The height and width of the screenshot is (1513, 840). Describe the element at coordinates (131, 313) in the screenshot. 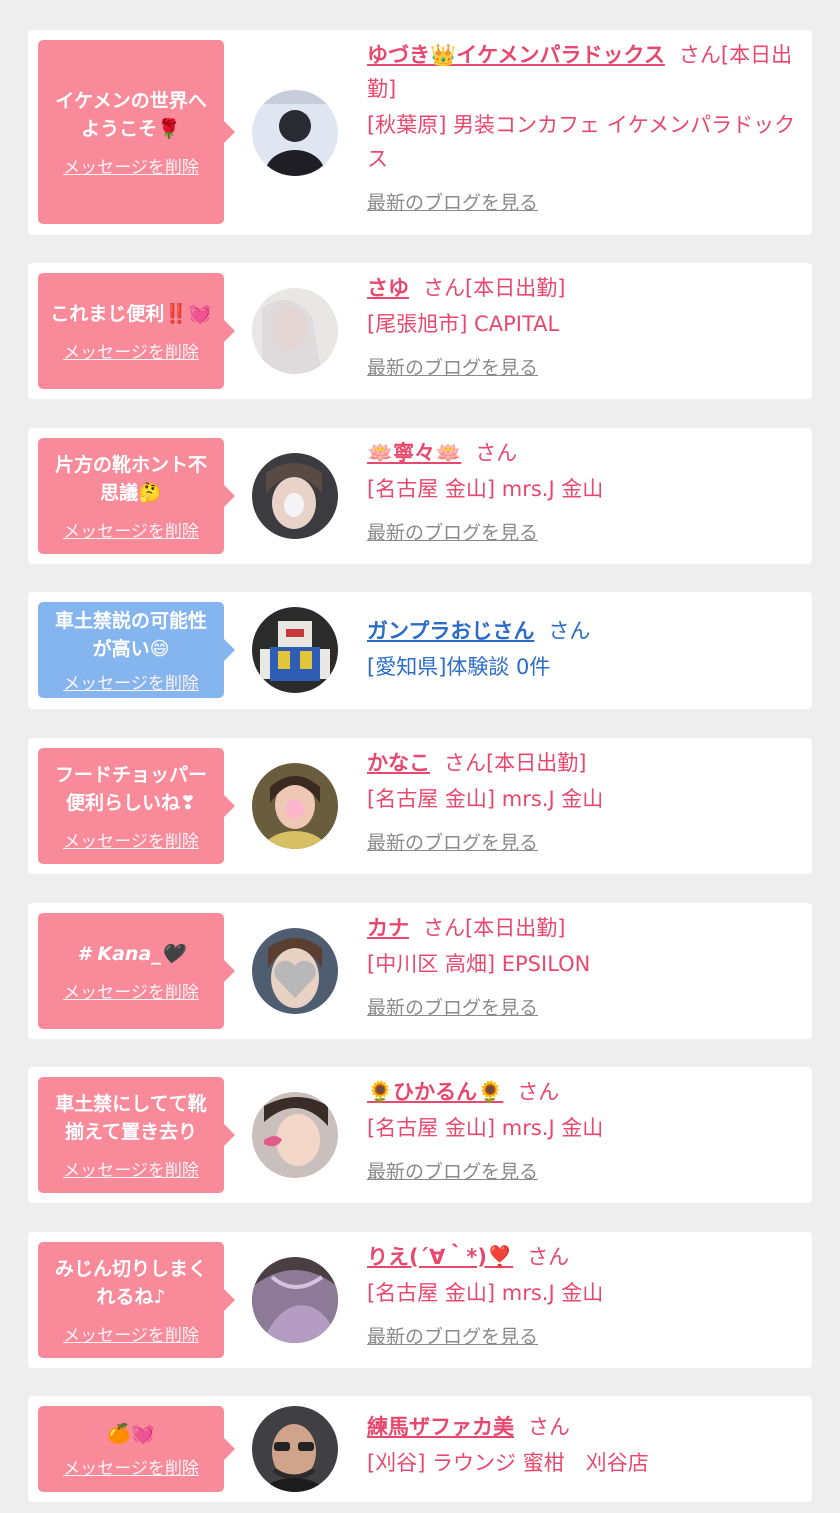

I see `message-text: これまじ便利‼️💓` at that location.